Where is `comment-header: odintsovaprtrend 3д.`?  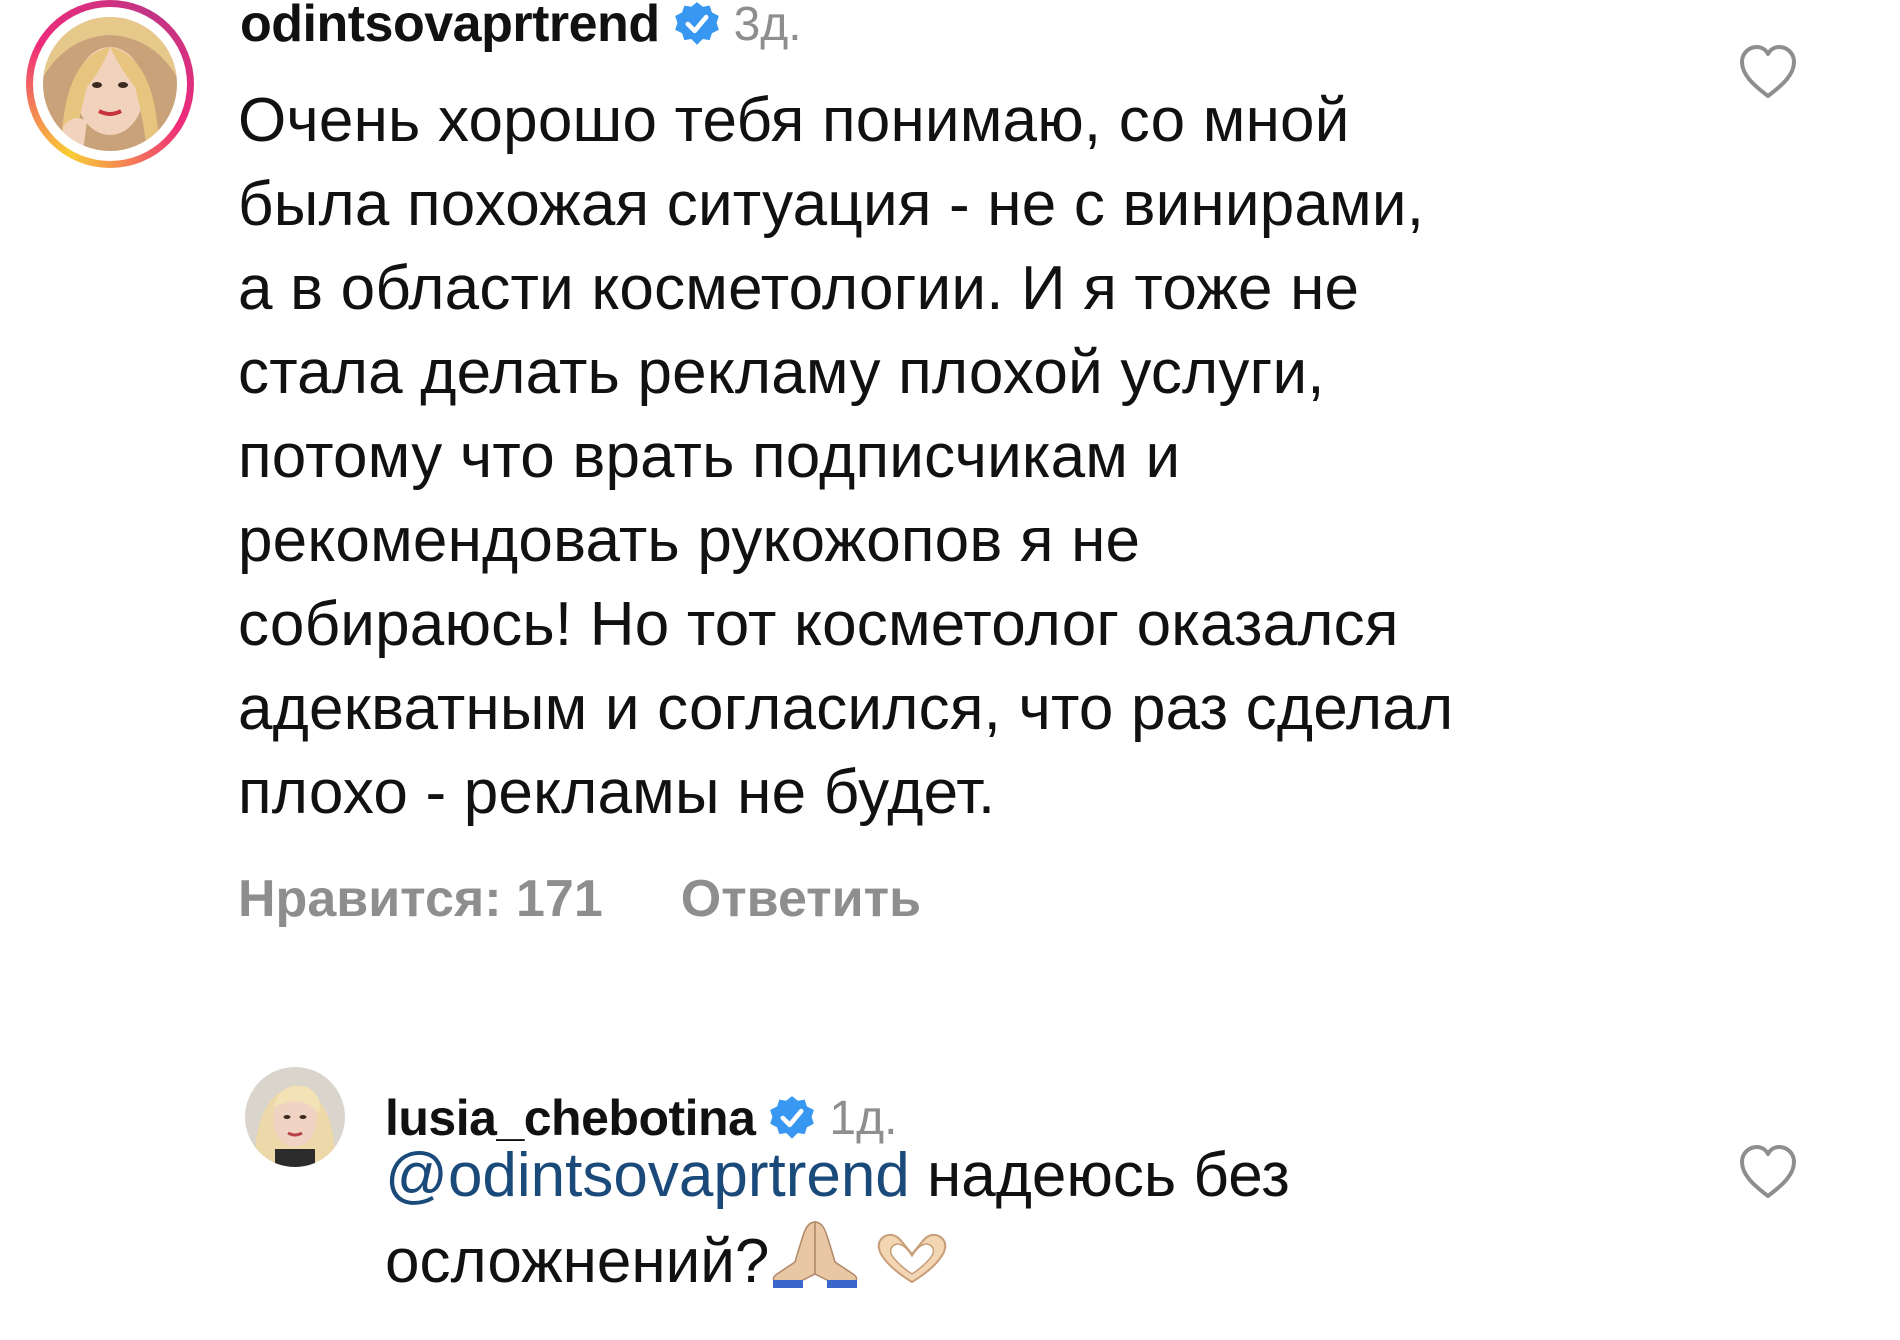
comment-header: odintsovaprtrend 3д. is located at coordinates (521, 27).